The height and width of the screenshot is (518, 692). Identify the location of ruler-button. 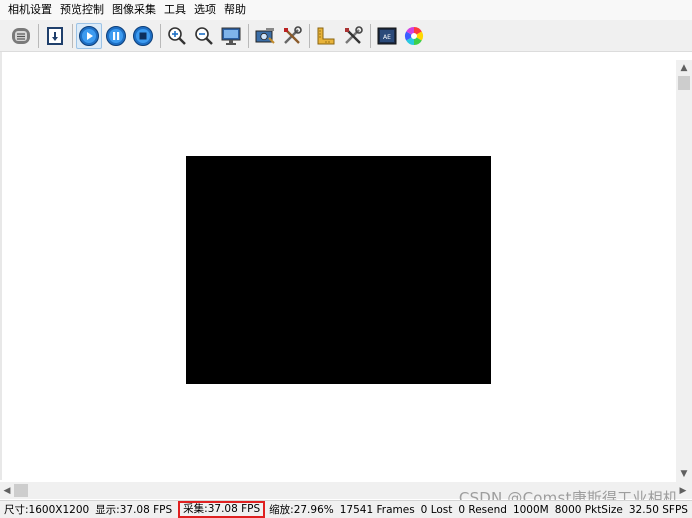
(326, 36).